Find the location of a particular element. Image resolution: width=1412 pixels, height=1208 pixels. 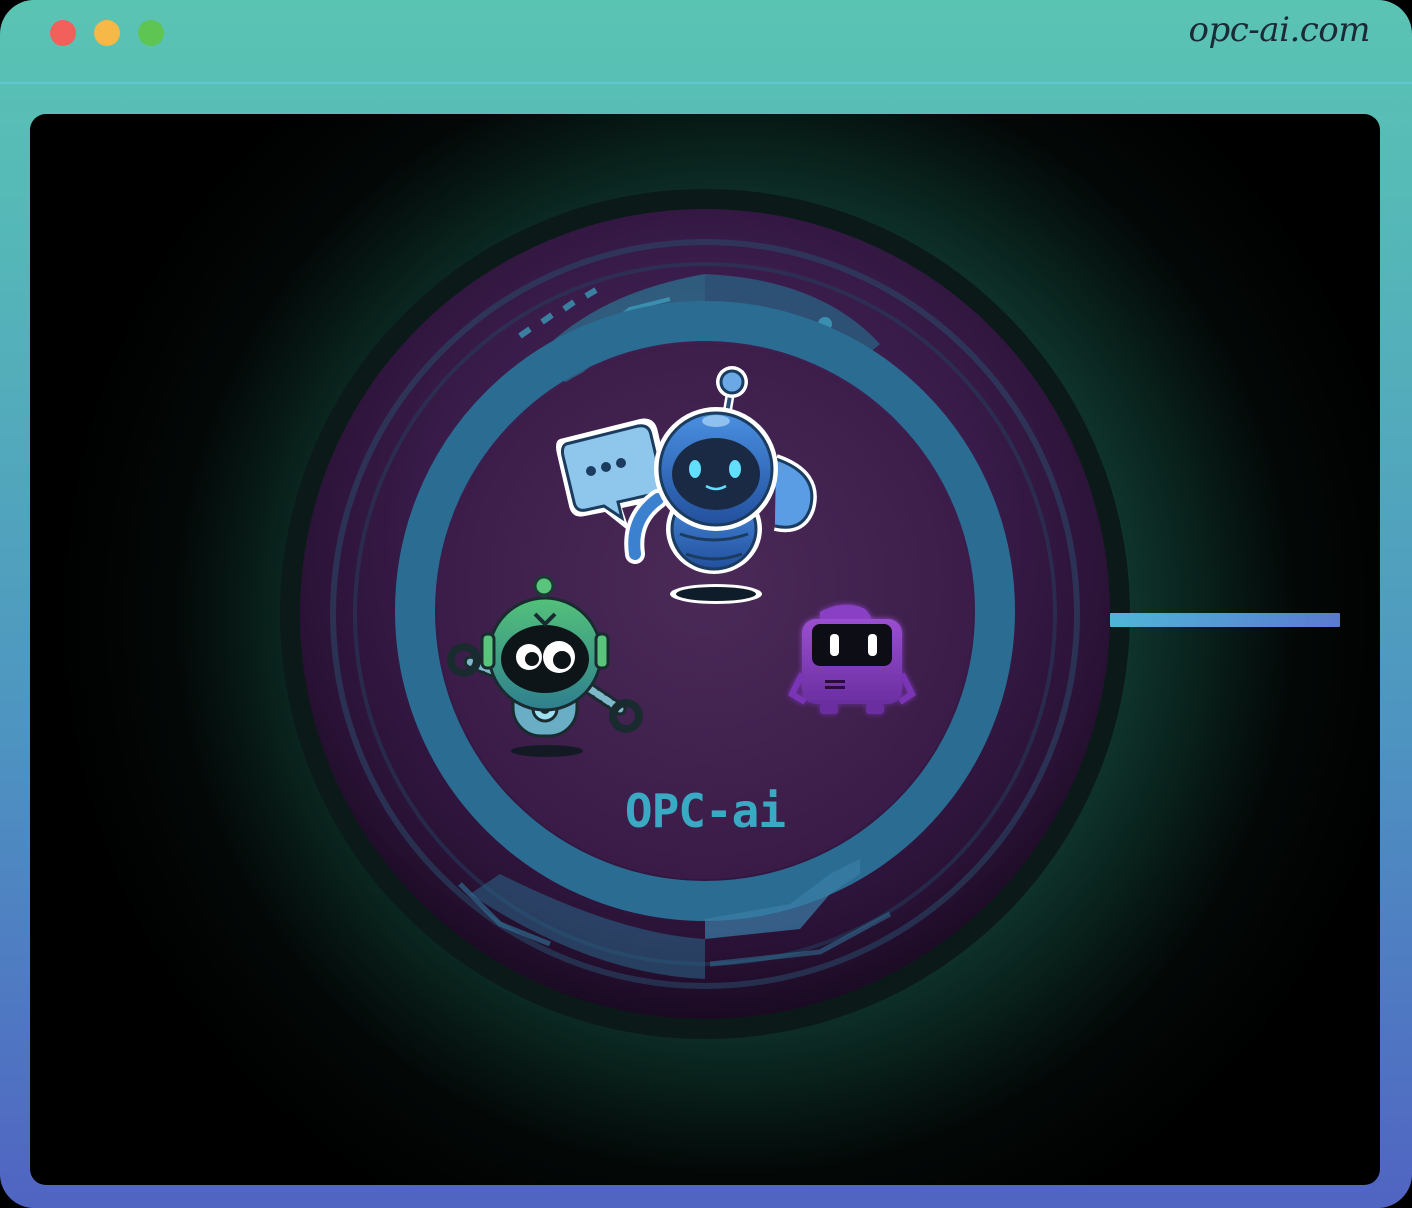

maximize-button is located at coordinates (151, 33).